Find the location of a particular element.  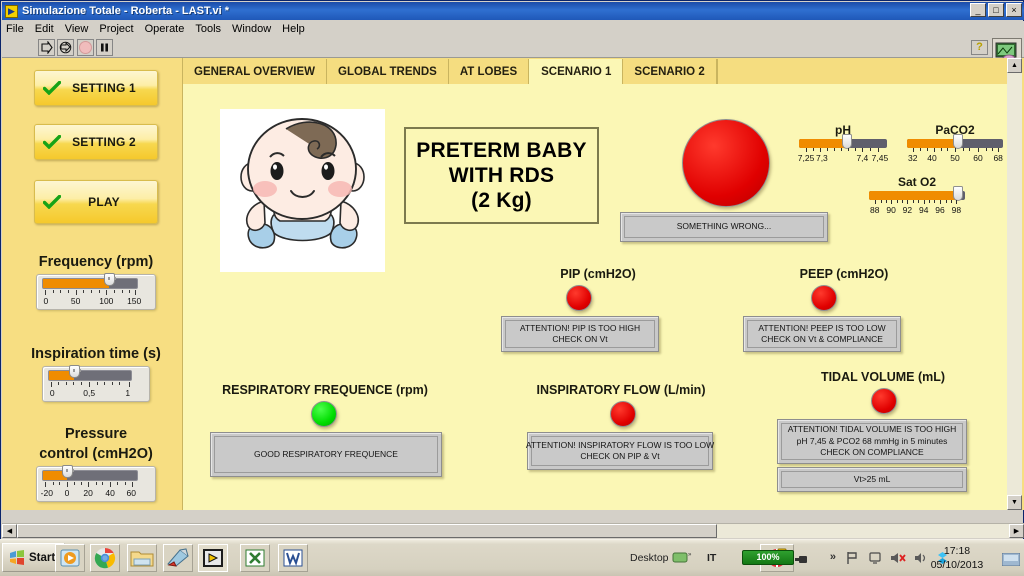

media-player-icon is located at coordinates (70, 558).